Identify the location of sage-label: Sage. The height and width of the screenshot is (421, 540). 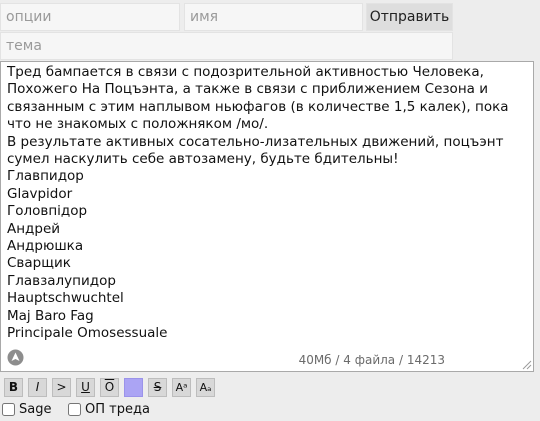
(35, 409).